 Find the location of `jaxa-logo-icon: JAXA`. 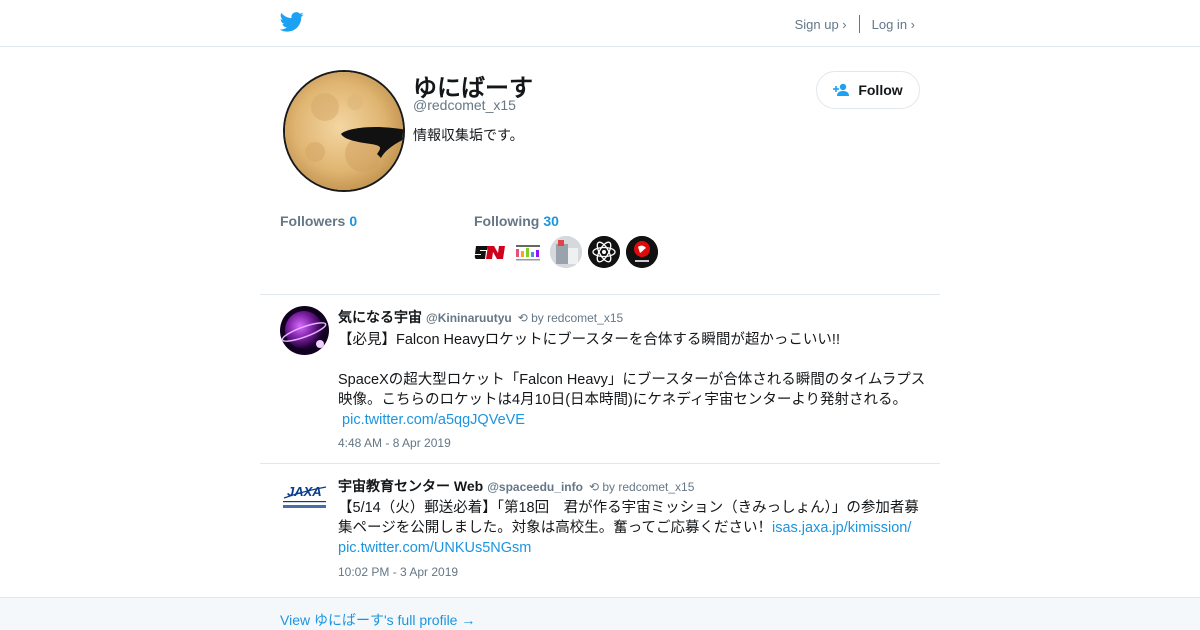

jaxa-logo-icon: JAXA is located at coordinates (304, 499).